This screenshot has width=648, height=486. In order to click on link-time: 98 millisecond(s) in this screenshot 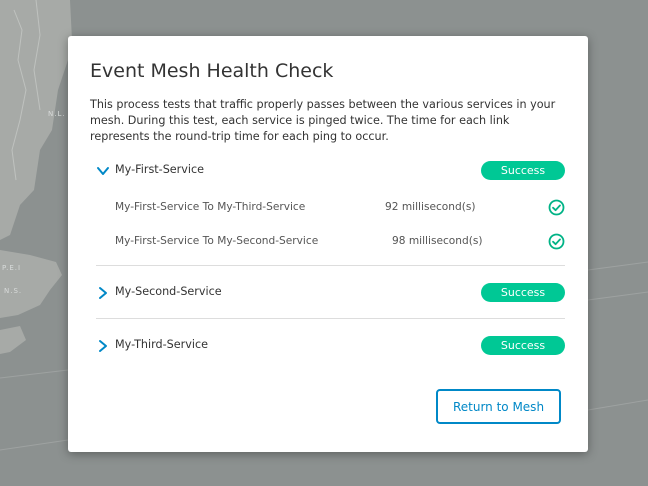, I will do `click(437, 241)`.